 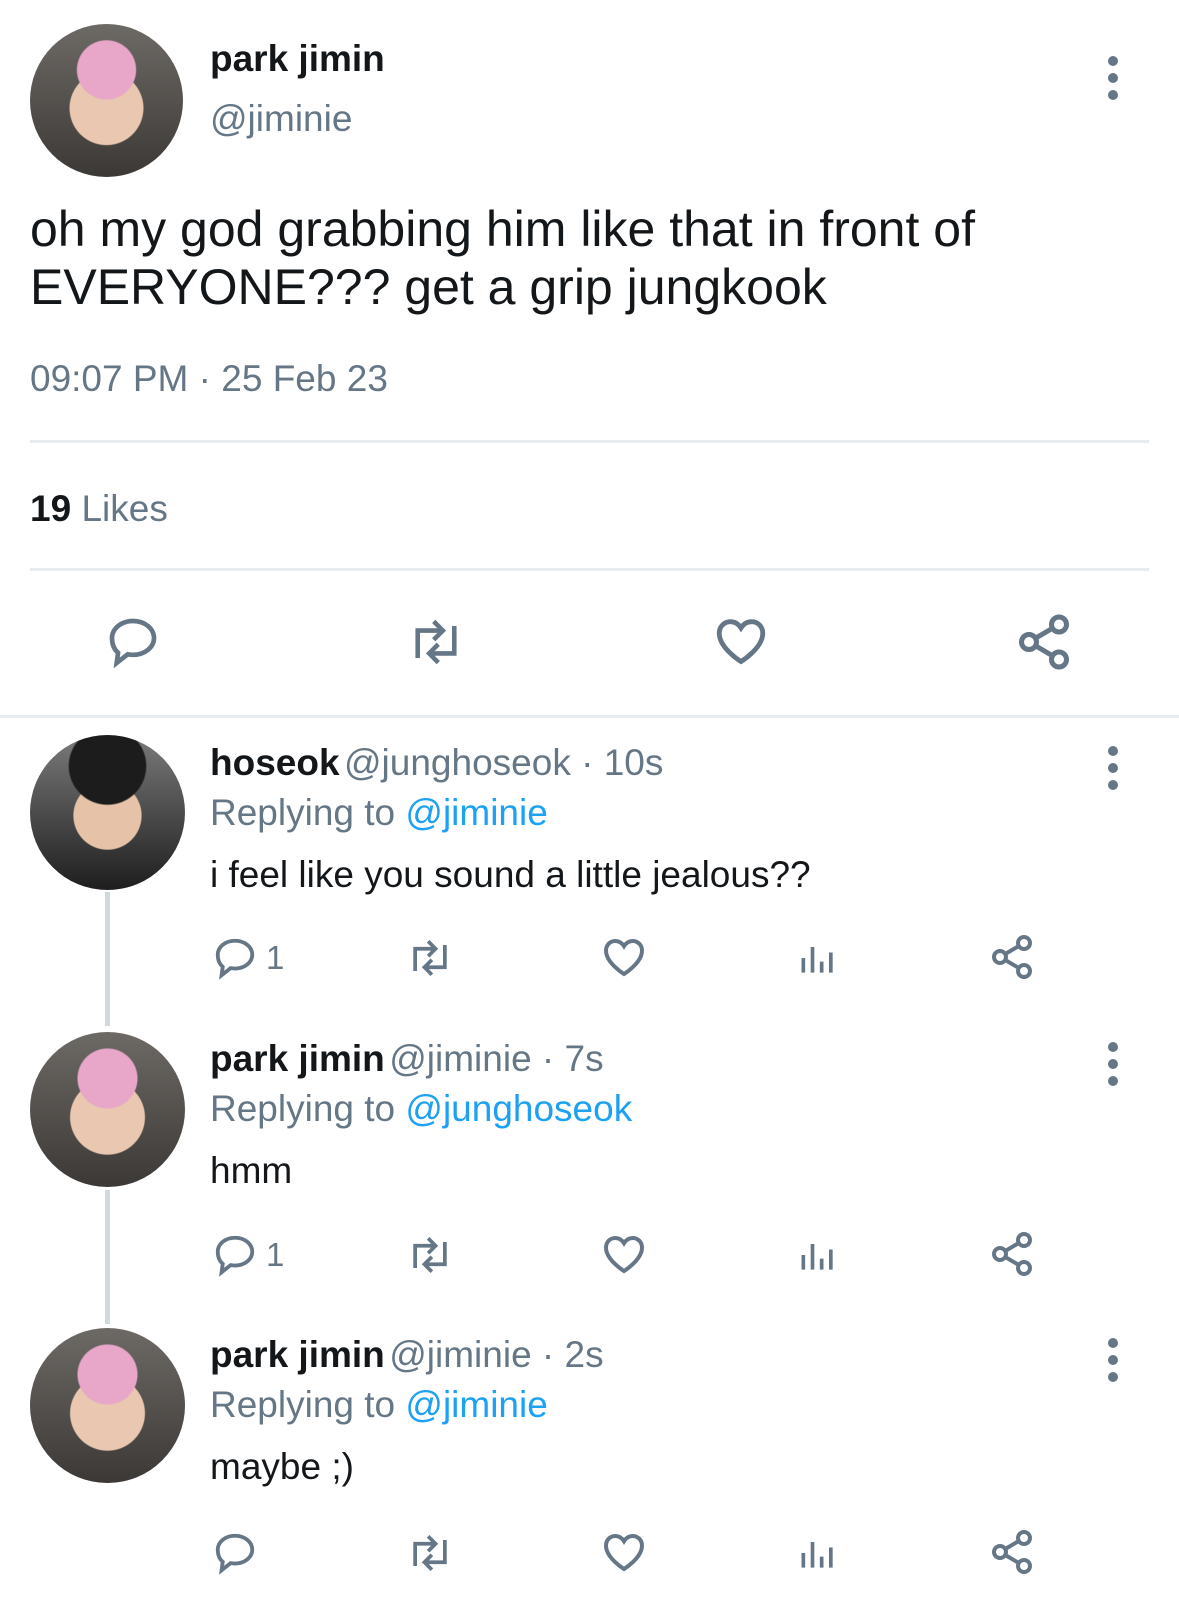 What do you see at coordinates (282, 1466) in the screenshot?
I see `reply-text: maybe ;)` at bounding box center [282, 1466].